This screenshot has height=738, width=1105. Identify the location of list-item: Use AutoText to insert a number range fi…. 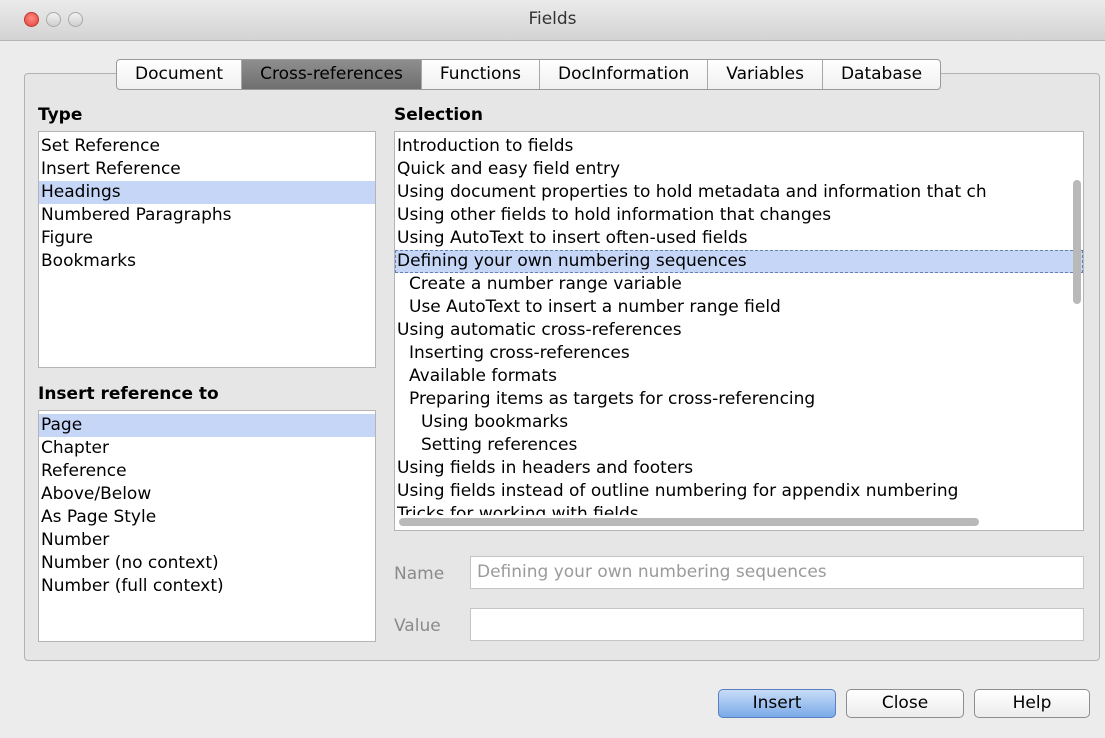
(739, 307).